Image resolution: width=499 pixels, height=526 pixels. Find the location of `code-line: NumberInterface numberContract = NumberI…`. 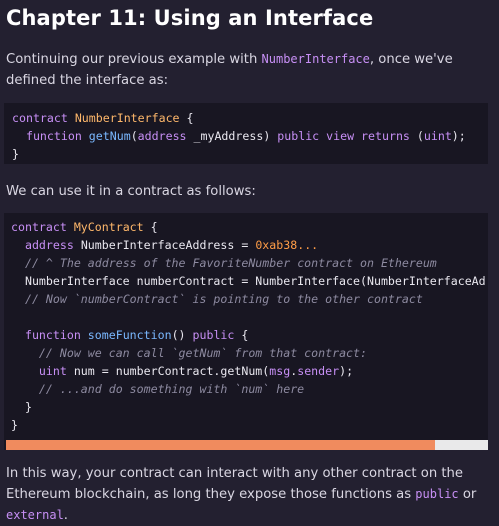

code-line: NumberInterface numberContract = NumberI… is located at coordinates (248, 281).